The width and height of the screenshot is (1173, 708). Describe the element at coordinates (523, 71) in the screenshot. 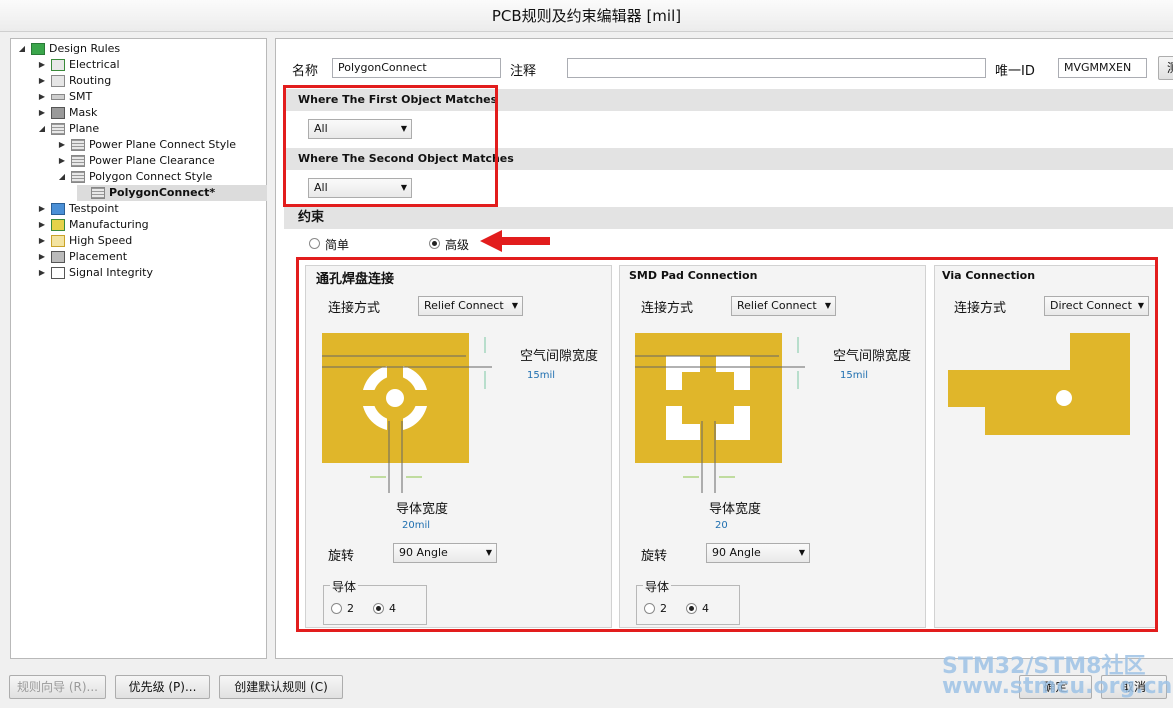

I see `comment-label: 注释` at that location.